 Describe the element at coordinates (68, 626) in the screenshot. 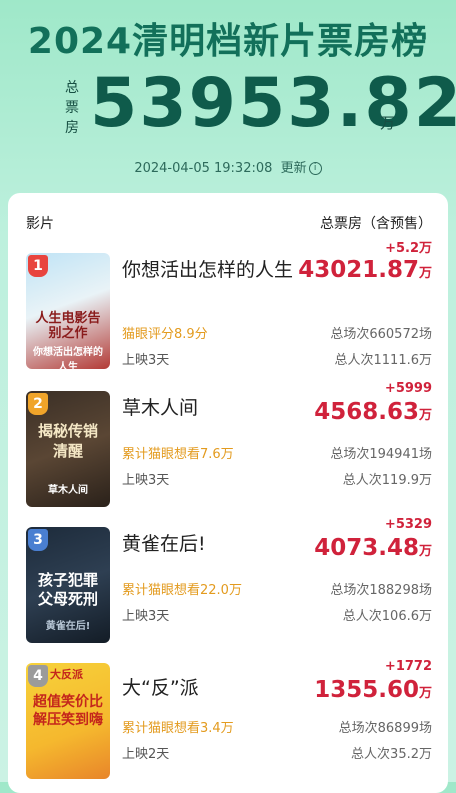

I see `poster-title: 黄雀在后!` at that location.